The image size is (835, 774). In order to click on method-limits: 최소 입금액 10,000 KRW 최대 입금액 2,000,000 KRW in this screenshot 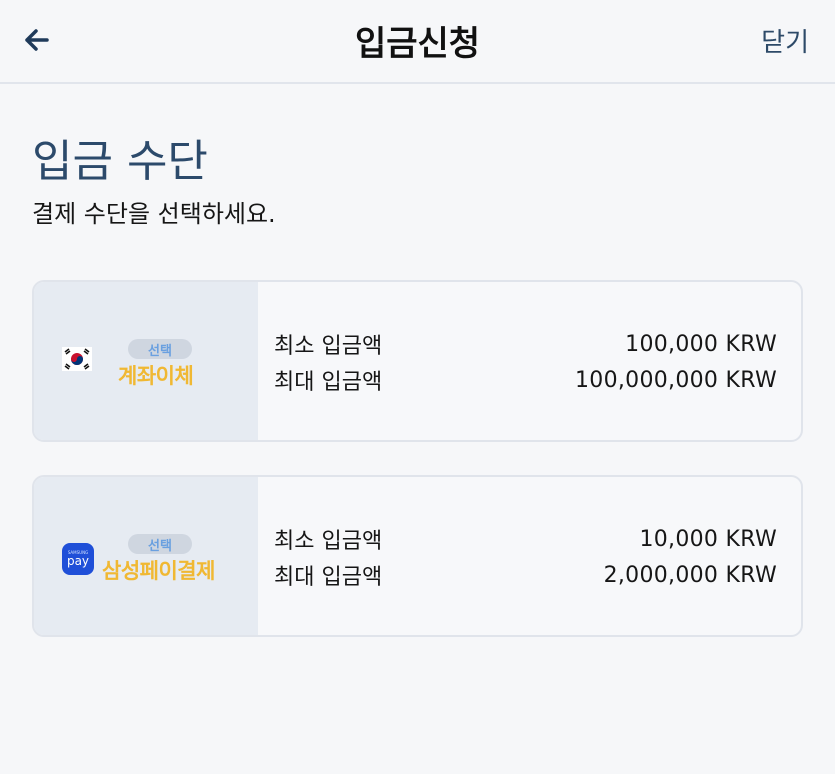, I will do `click(529, 556)`.